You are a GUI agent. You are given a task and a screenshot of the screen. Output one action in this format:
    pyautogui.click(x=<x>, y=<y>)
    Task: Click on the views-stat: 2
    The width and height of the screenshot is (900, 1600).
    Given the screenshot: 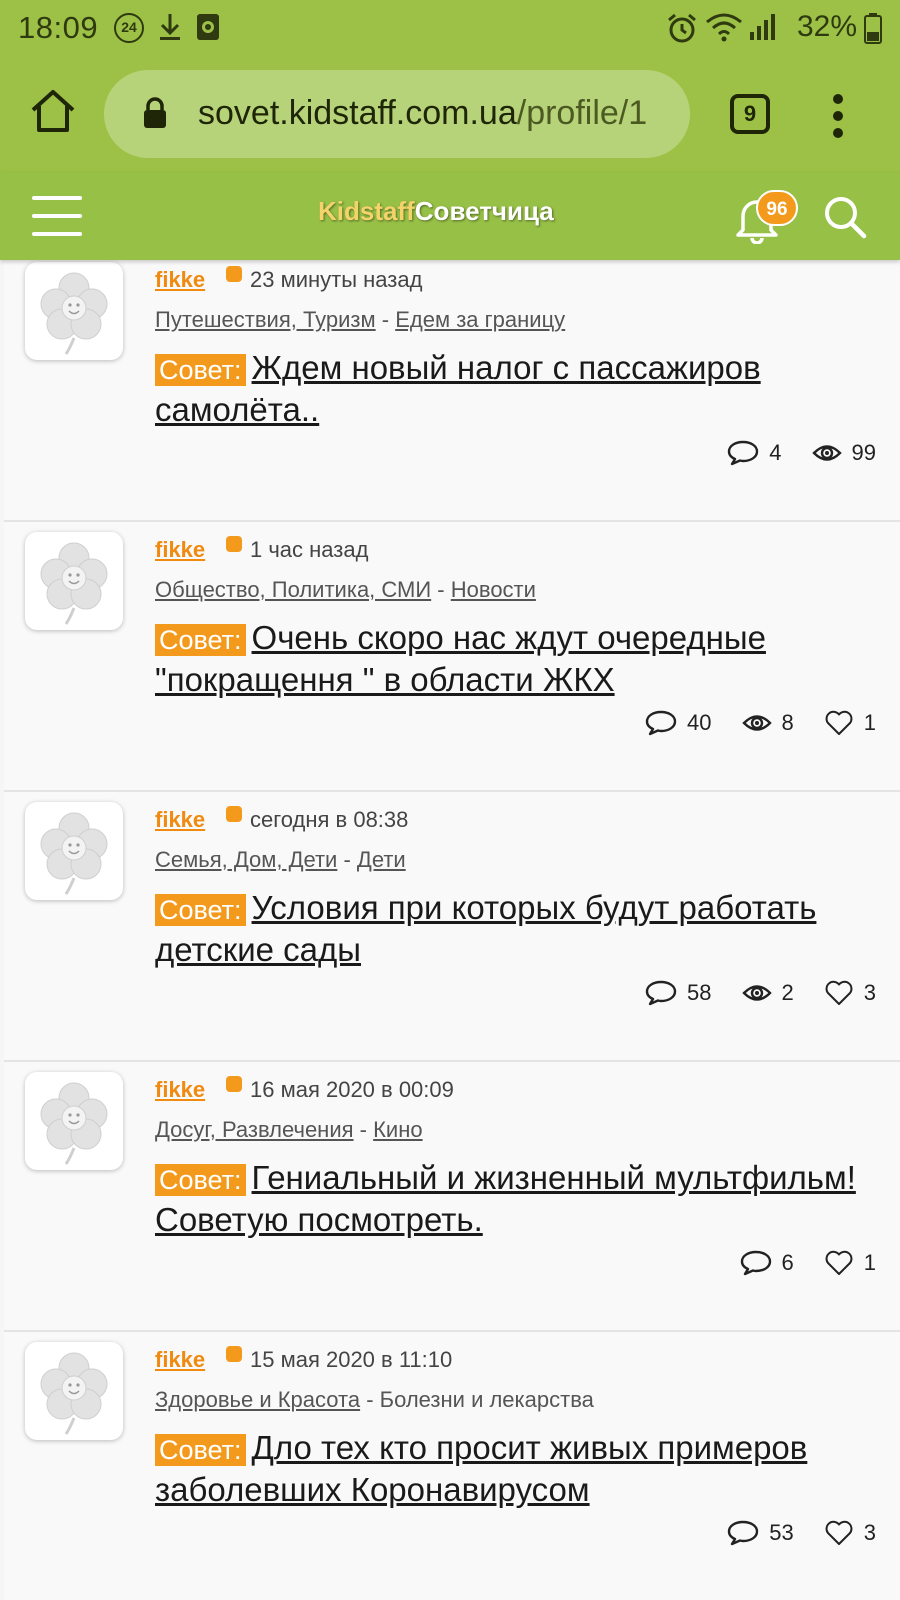 What is the action you would take?
    pyautogui.click(x=767, y=993)
    